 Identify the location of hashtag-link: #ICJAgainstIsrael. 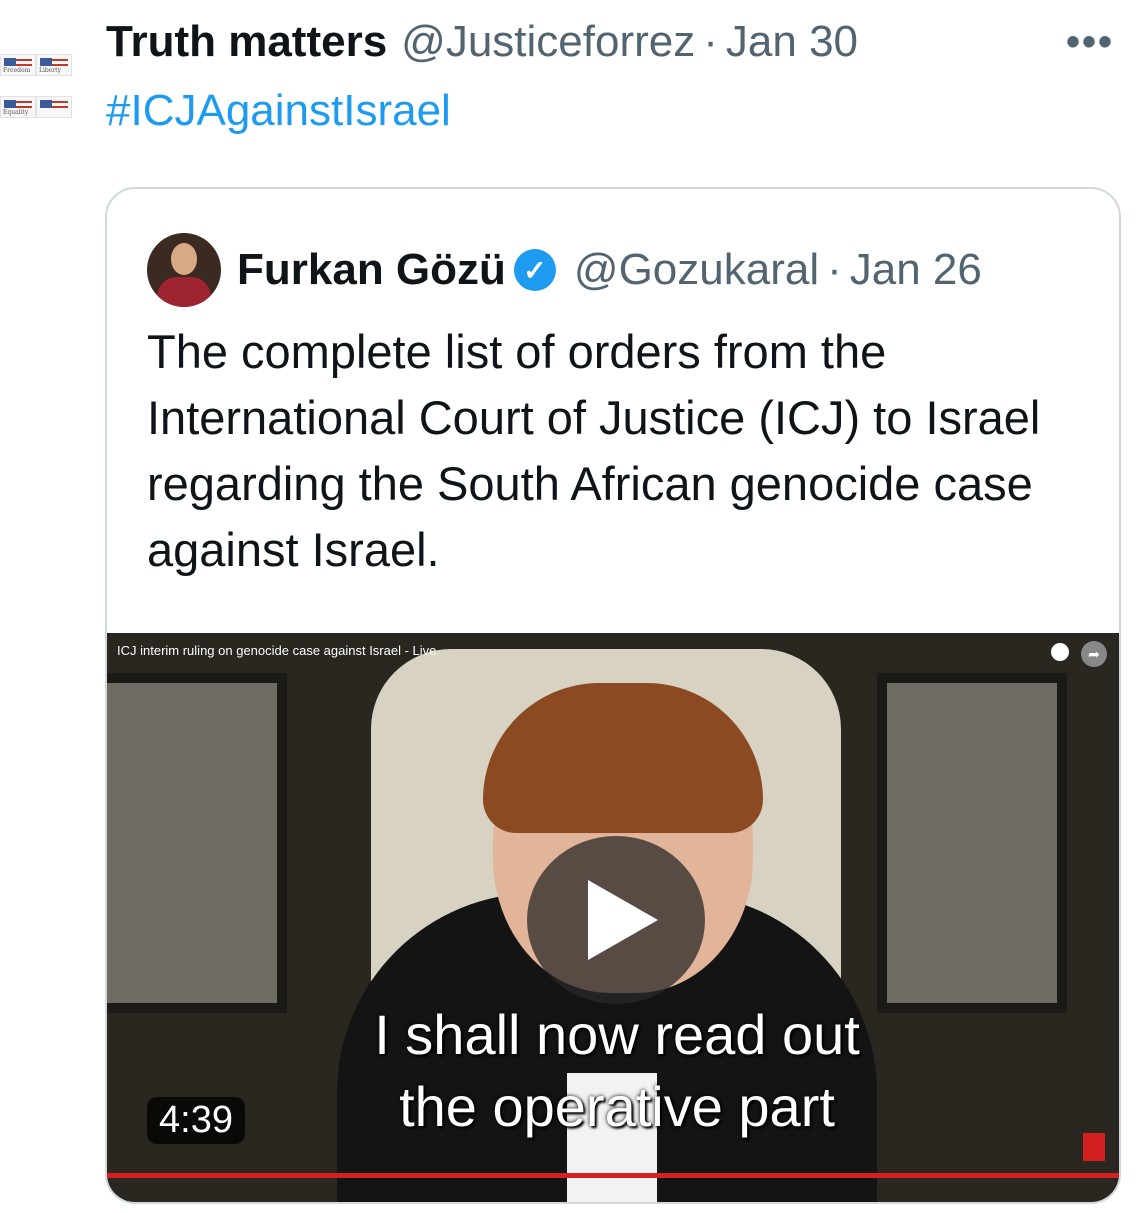
(278, 111).